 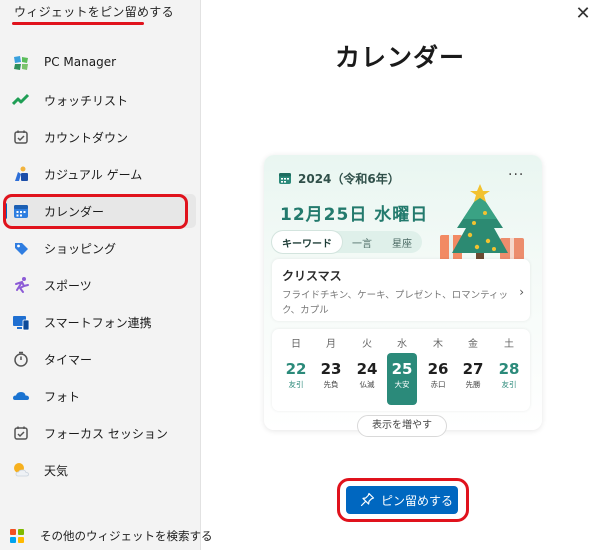 What do you see at coordinates (331, 384) in the screenshot?
I see `rokuyo-label: 先負` at bounding box center [331, 384].